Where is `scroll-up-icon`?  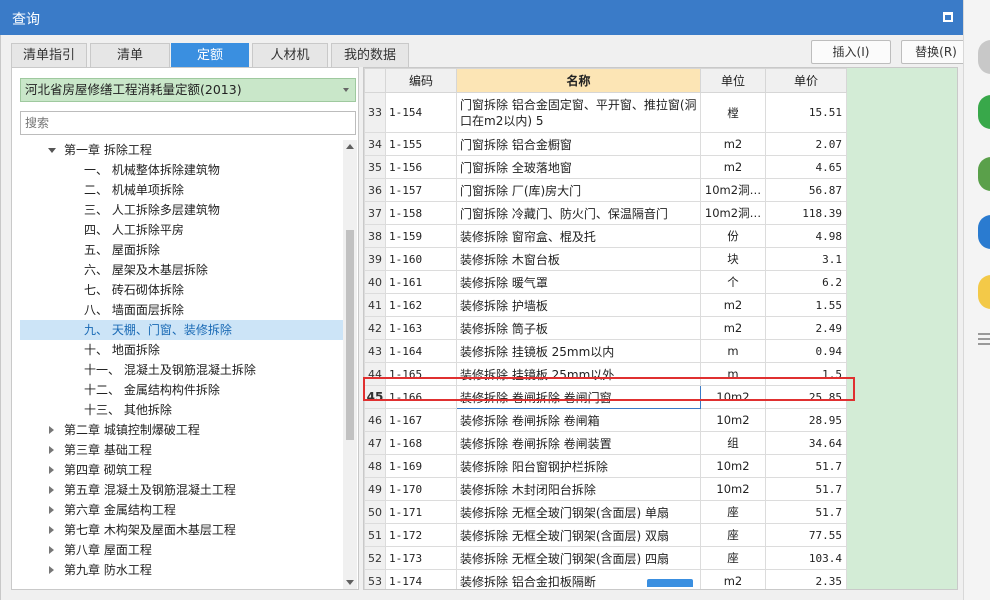 scroll-up-icon is located at coordinates (350, 146).